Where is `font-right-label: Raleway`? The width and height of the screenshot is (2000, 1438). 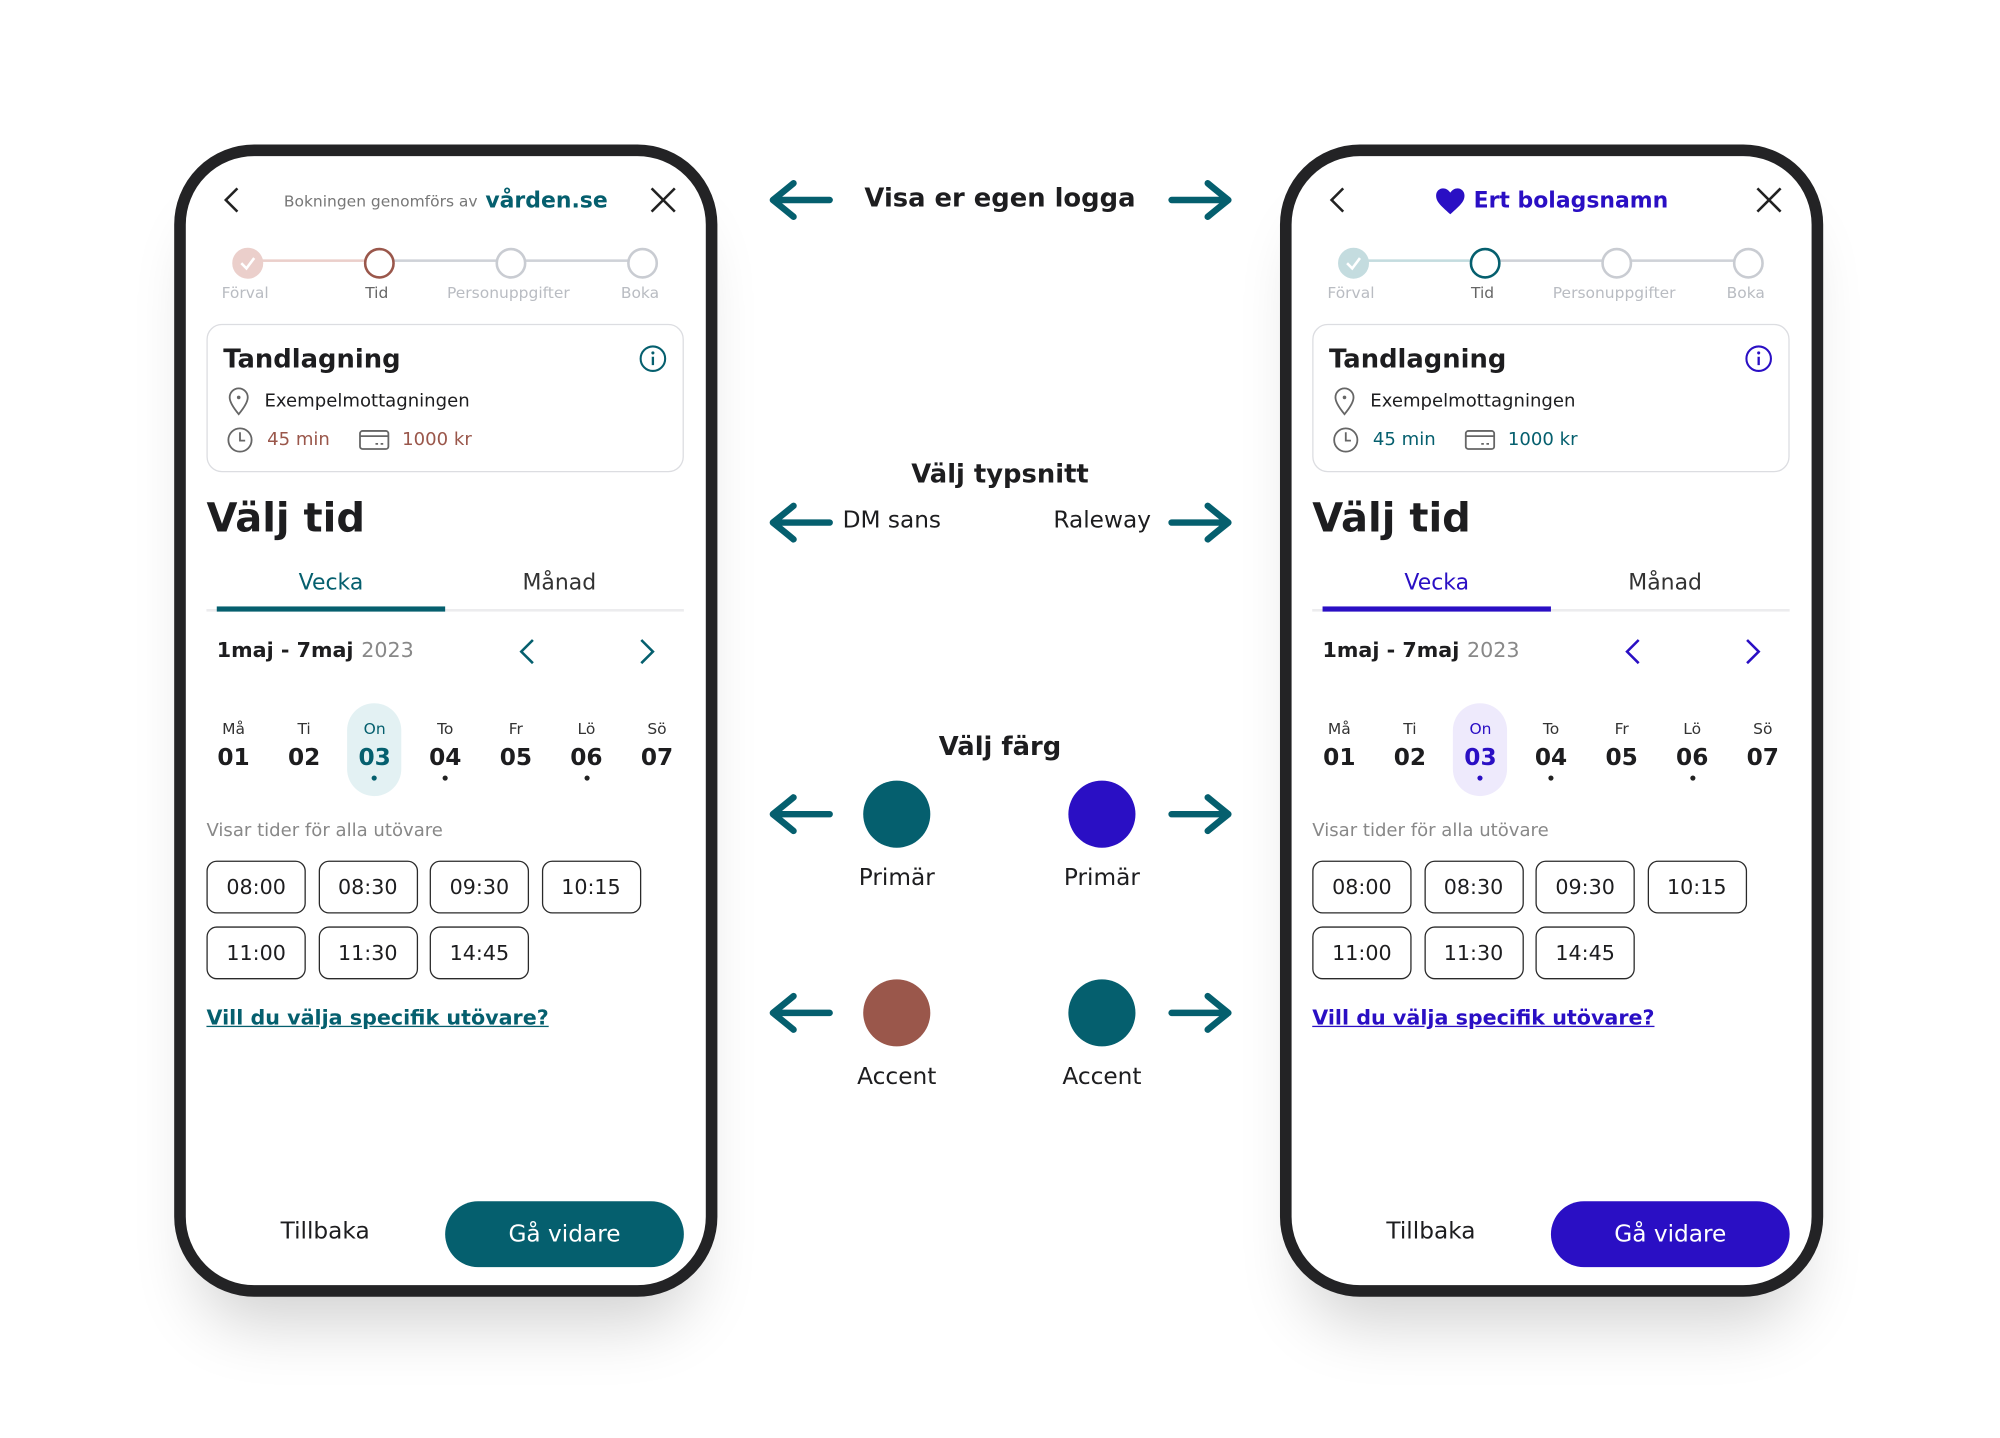 font-right-label: Raleway is located at coordinates (1102, 521).